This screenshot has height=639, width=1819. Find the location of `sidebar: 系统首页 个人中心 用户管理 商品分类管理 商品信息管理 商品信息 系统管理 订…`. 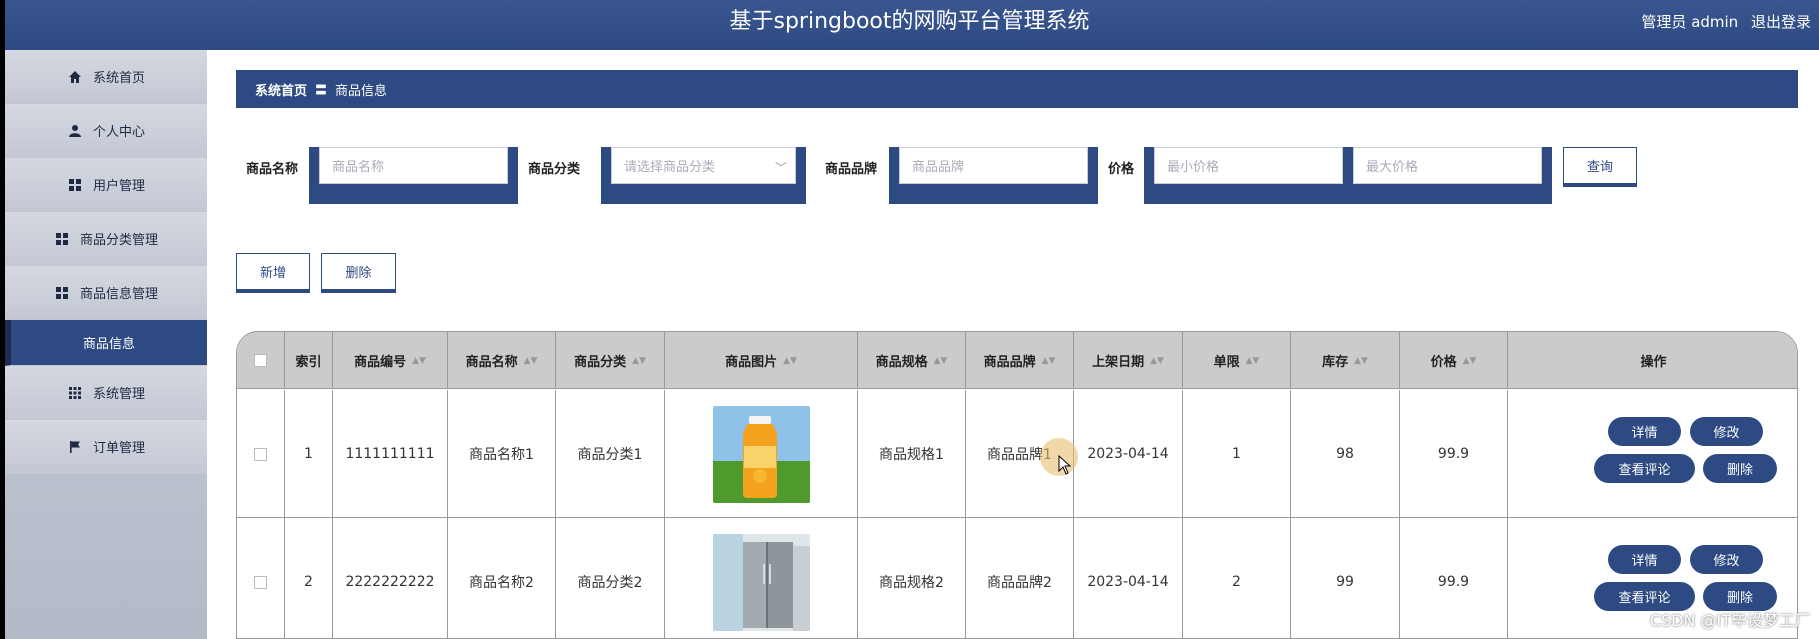

sidebar: 系统首页 个人中心 用户管理 商品分类管理 商品信息管理 商品信息 系统管理 订… is located at coordinates (106, 344).